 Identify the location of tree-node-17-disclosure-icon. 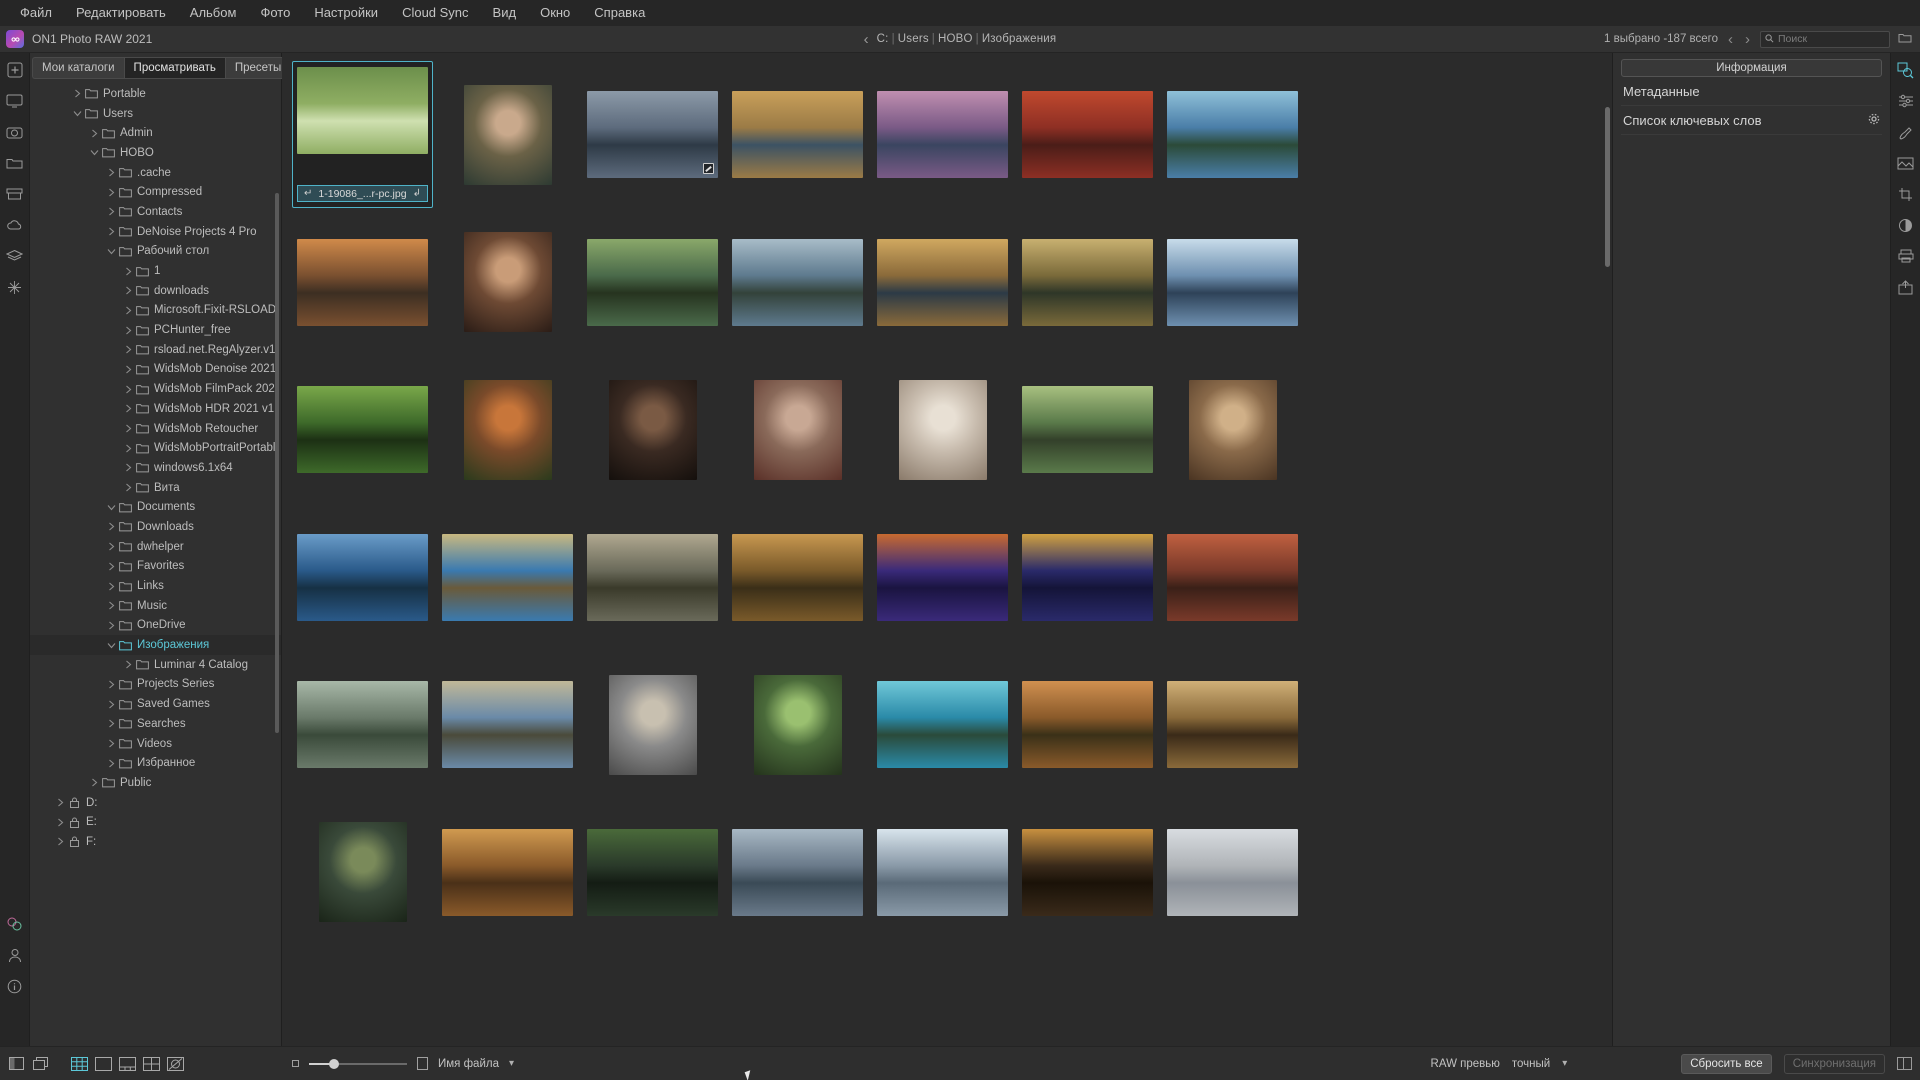
(128, 428).